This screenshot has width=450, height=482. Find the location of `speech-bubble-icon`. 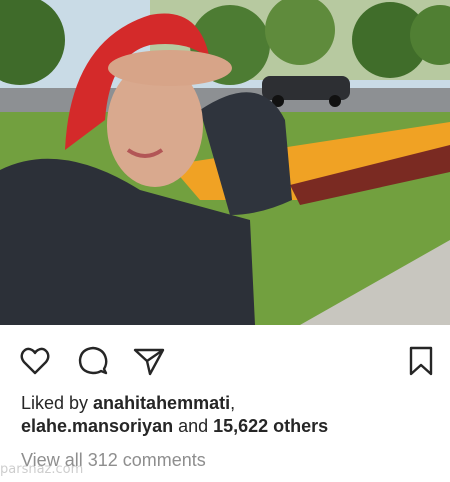

speech-bubble-icon is located at coordinates (93, 361).